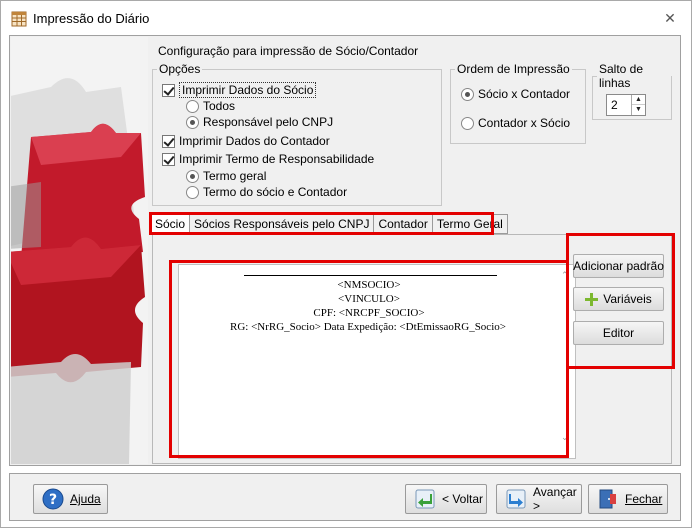 Image resolution: width=692 pixels, height=528 pixels. What do you see at coordinates (516, 499) in the screenshot?
I see `next-arrow-icon` at bounding box center [516, 499].